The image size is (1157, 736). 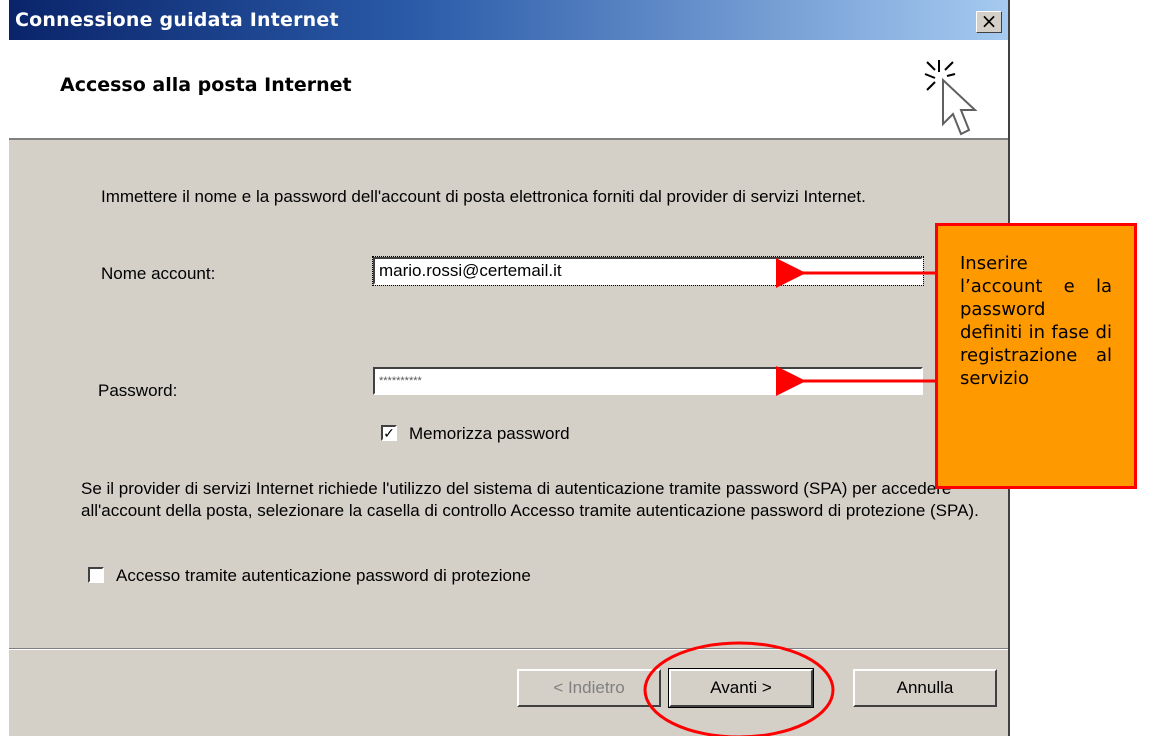 What do you see at coordinates (648, 381) in the screenshot?
I see `password-input` at bounding box center [648, 381].